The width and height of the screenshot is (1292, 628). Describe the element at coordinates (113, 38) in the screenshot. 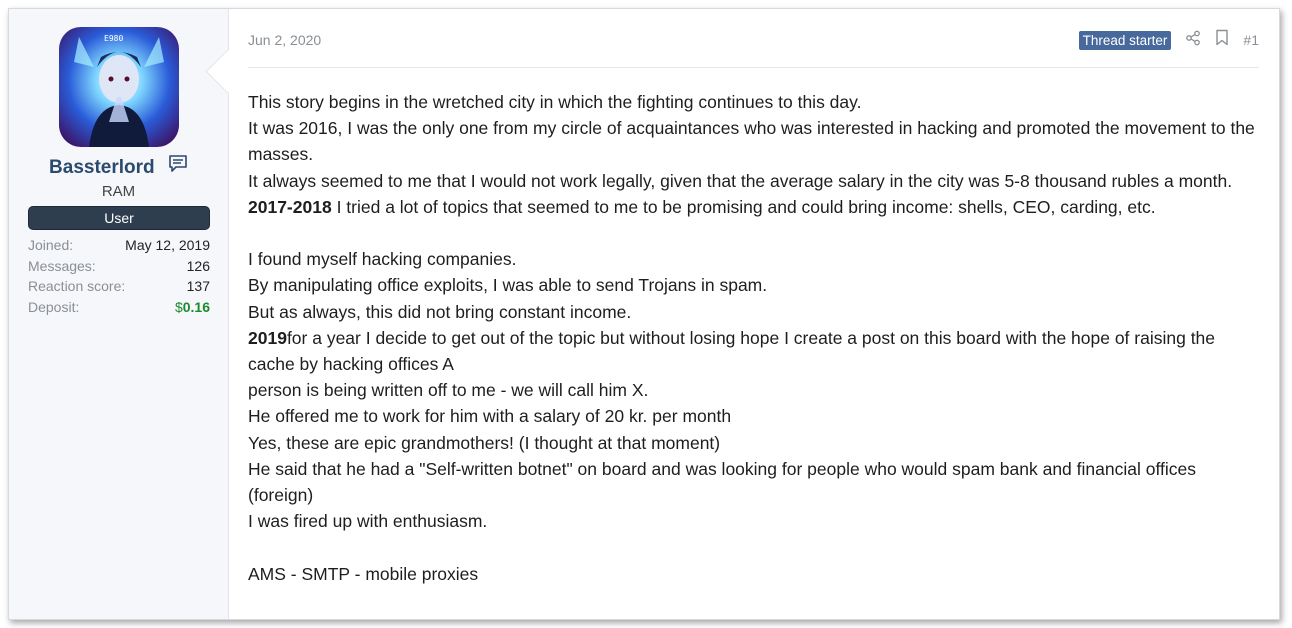

I see `svg-text: E980` at that location.